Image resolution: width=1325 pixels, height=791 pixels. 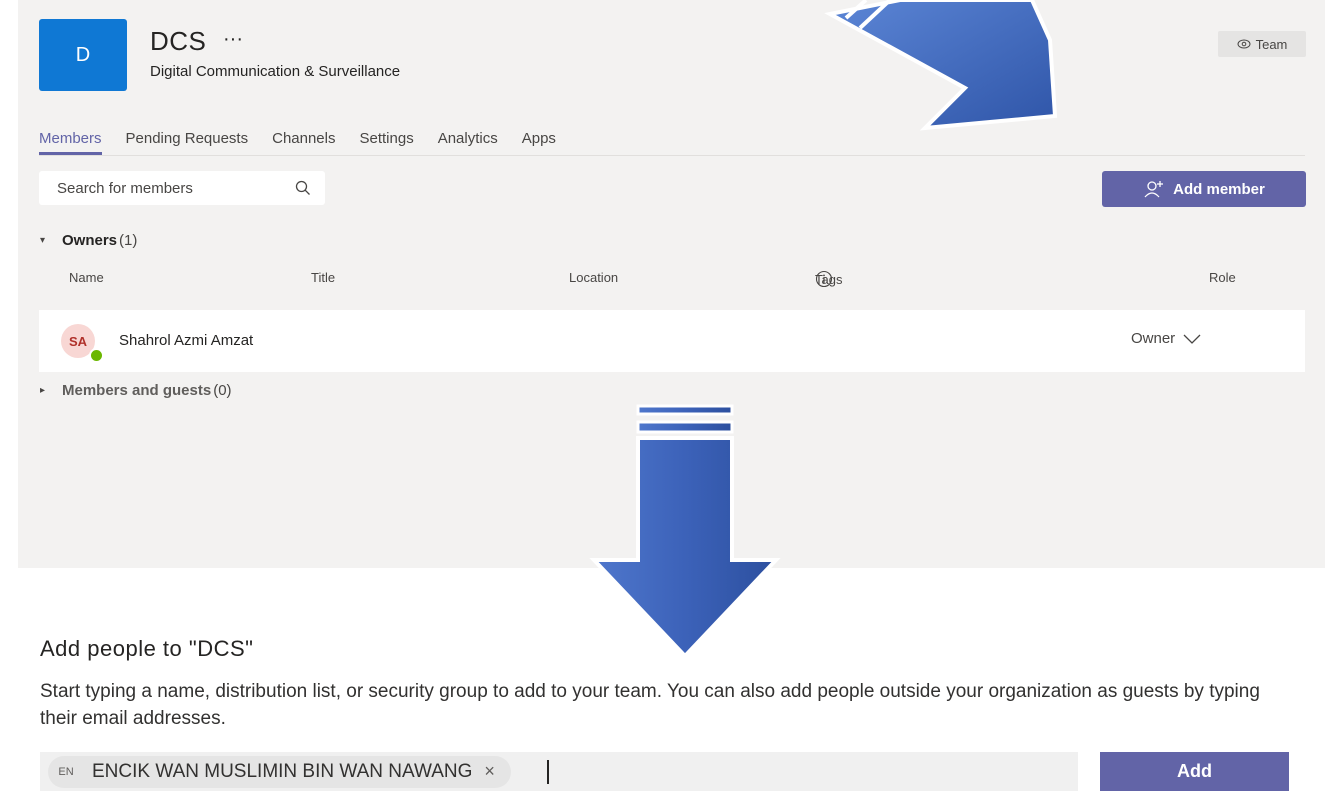 I want to click on owners-section-header: ▾ Owners (1), so click(x=88, y=240).